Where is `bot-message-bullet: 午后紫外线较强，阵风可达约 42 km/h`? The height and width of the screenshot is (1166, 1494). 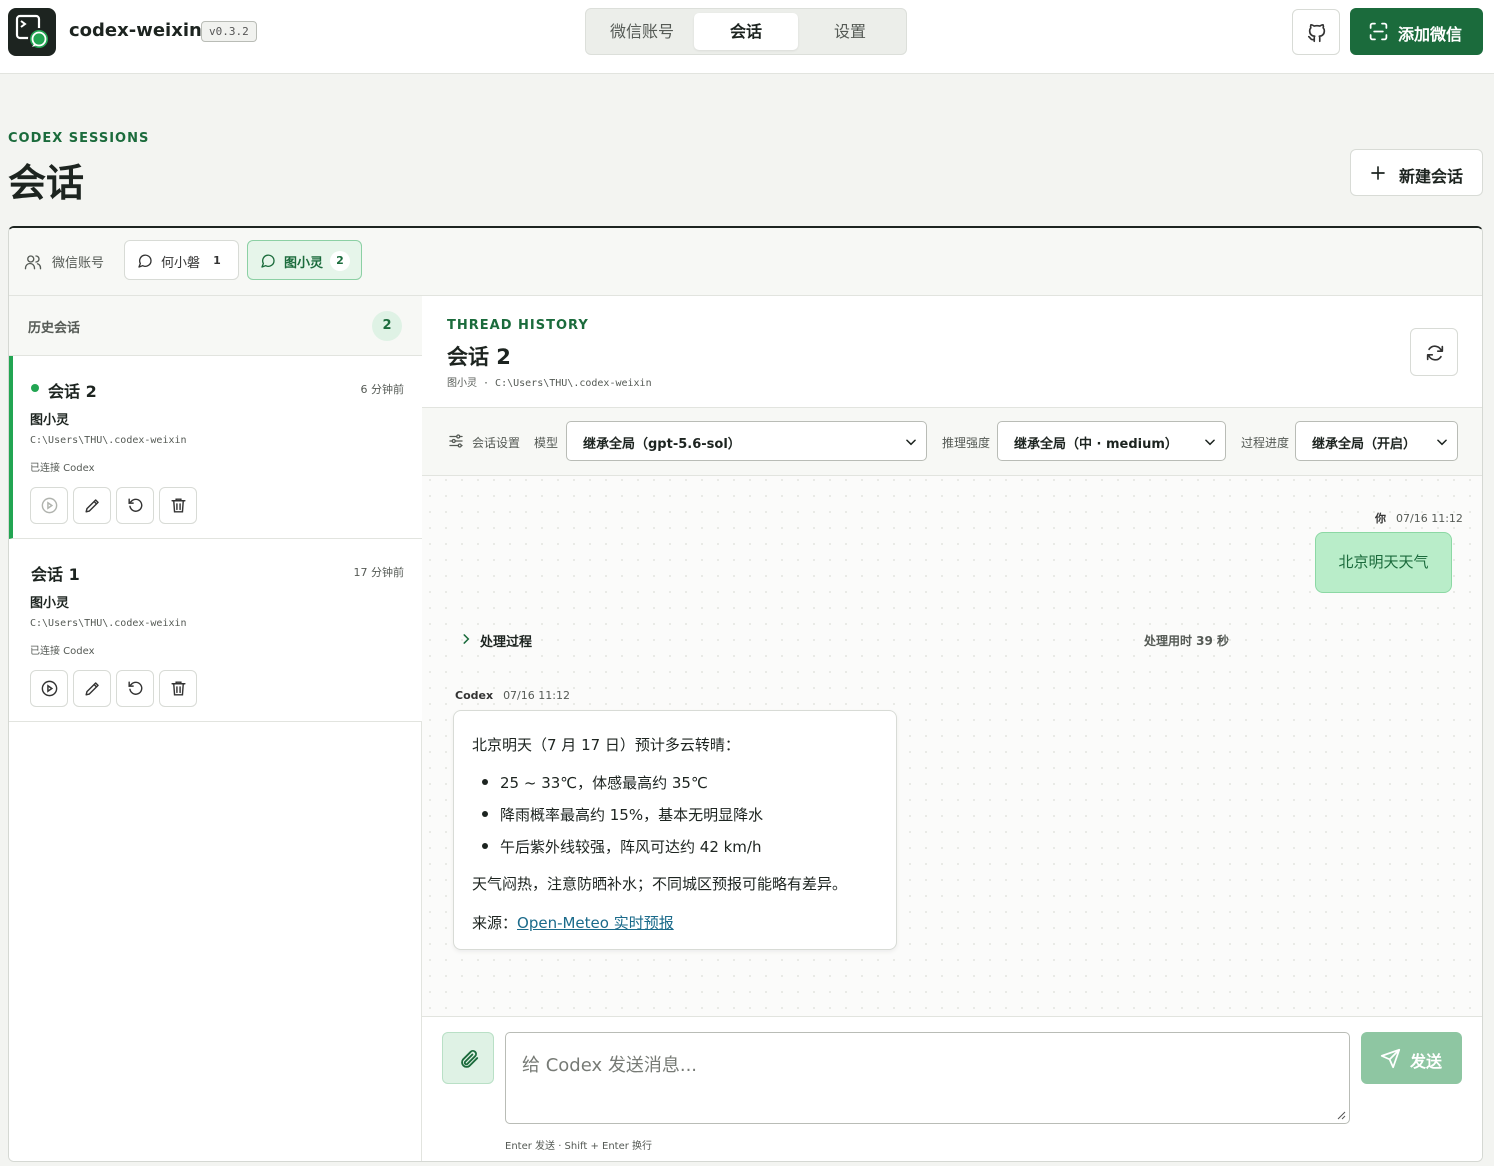
bot-message-bullet: 午后紫外线较强，阵风可达约 42 km/h is located at coordinates (621, 847).